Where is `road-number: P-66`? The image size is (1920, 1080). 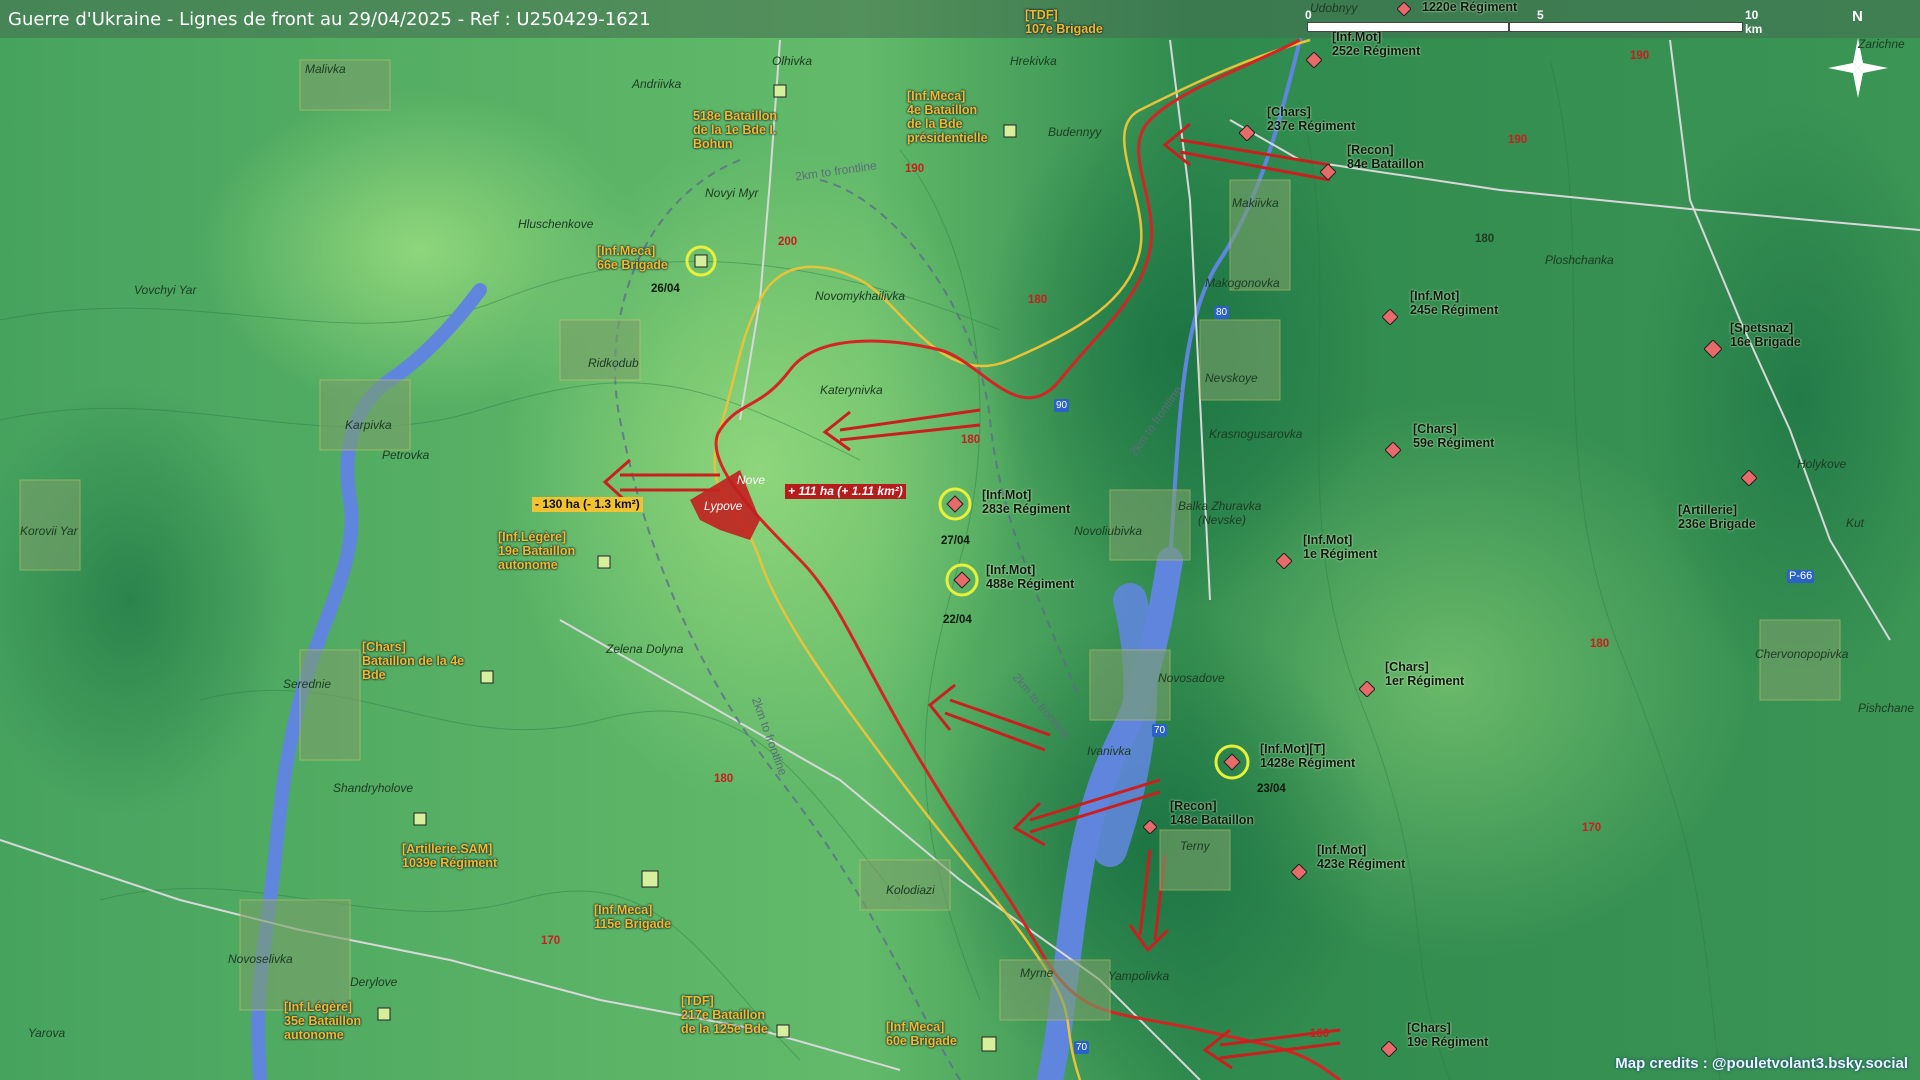 road-number: P-66 is located at coordinates (1801, 576).